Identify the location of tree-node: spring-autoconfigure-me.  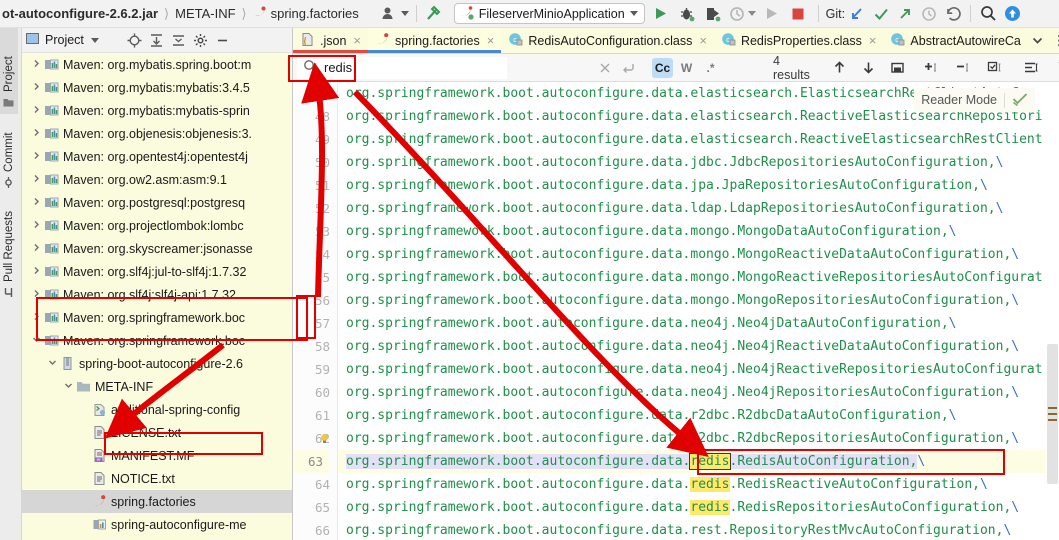
(157, 524).